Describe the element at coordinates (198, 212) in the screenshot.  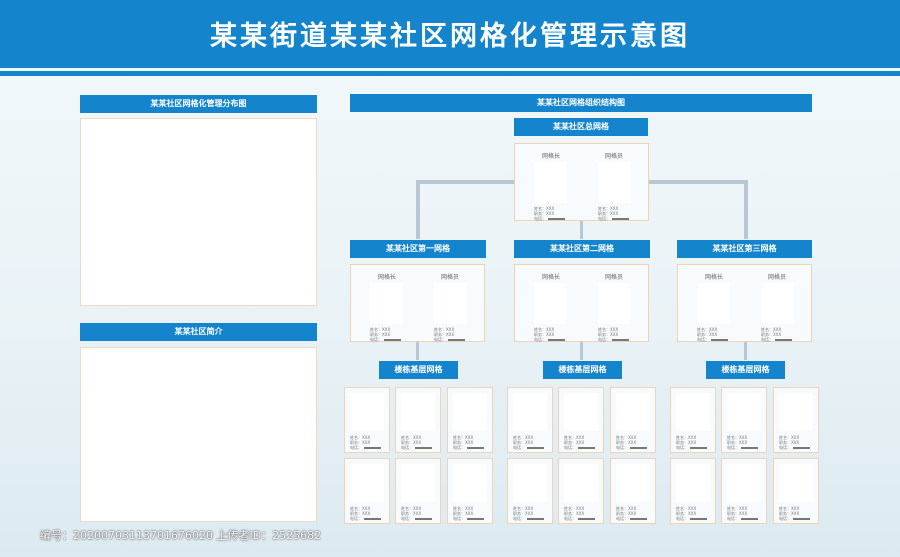
I see `map-panel` at that location.